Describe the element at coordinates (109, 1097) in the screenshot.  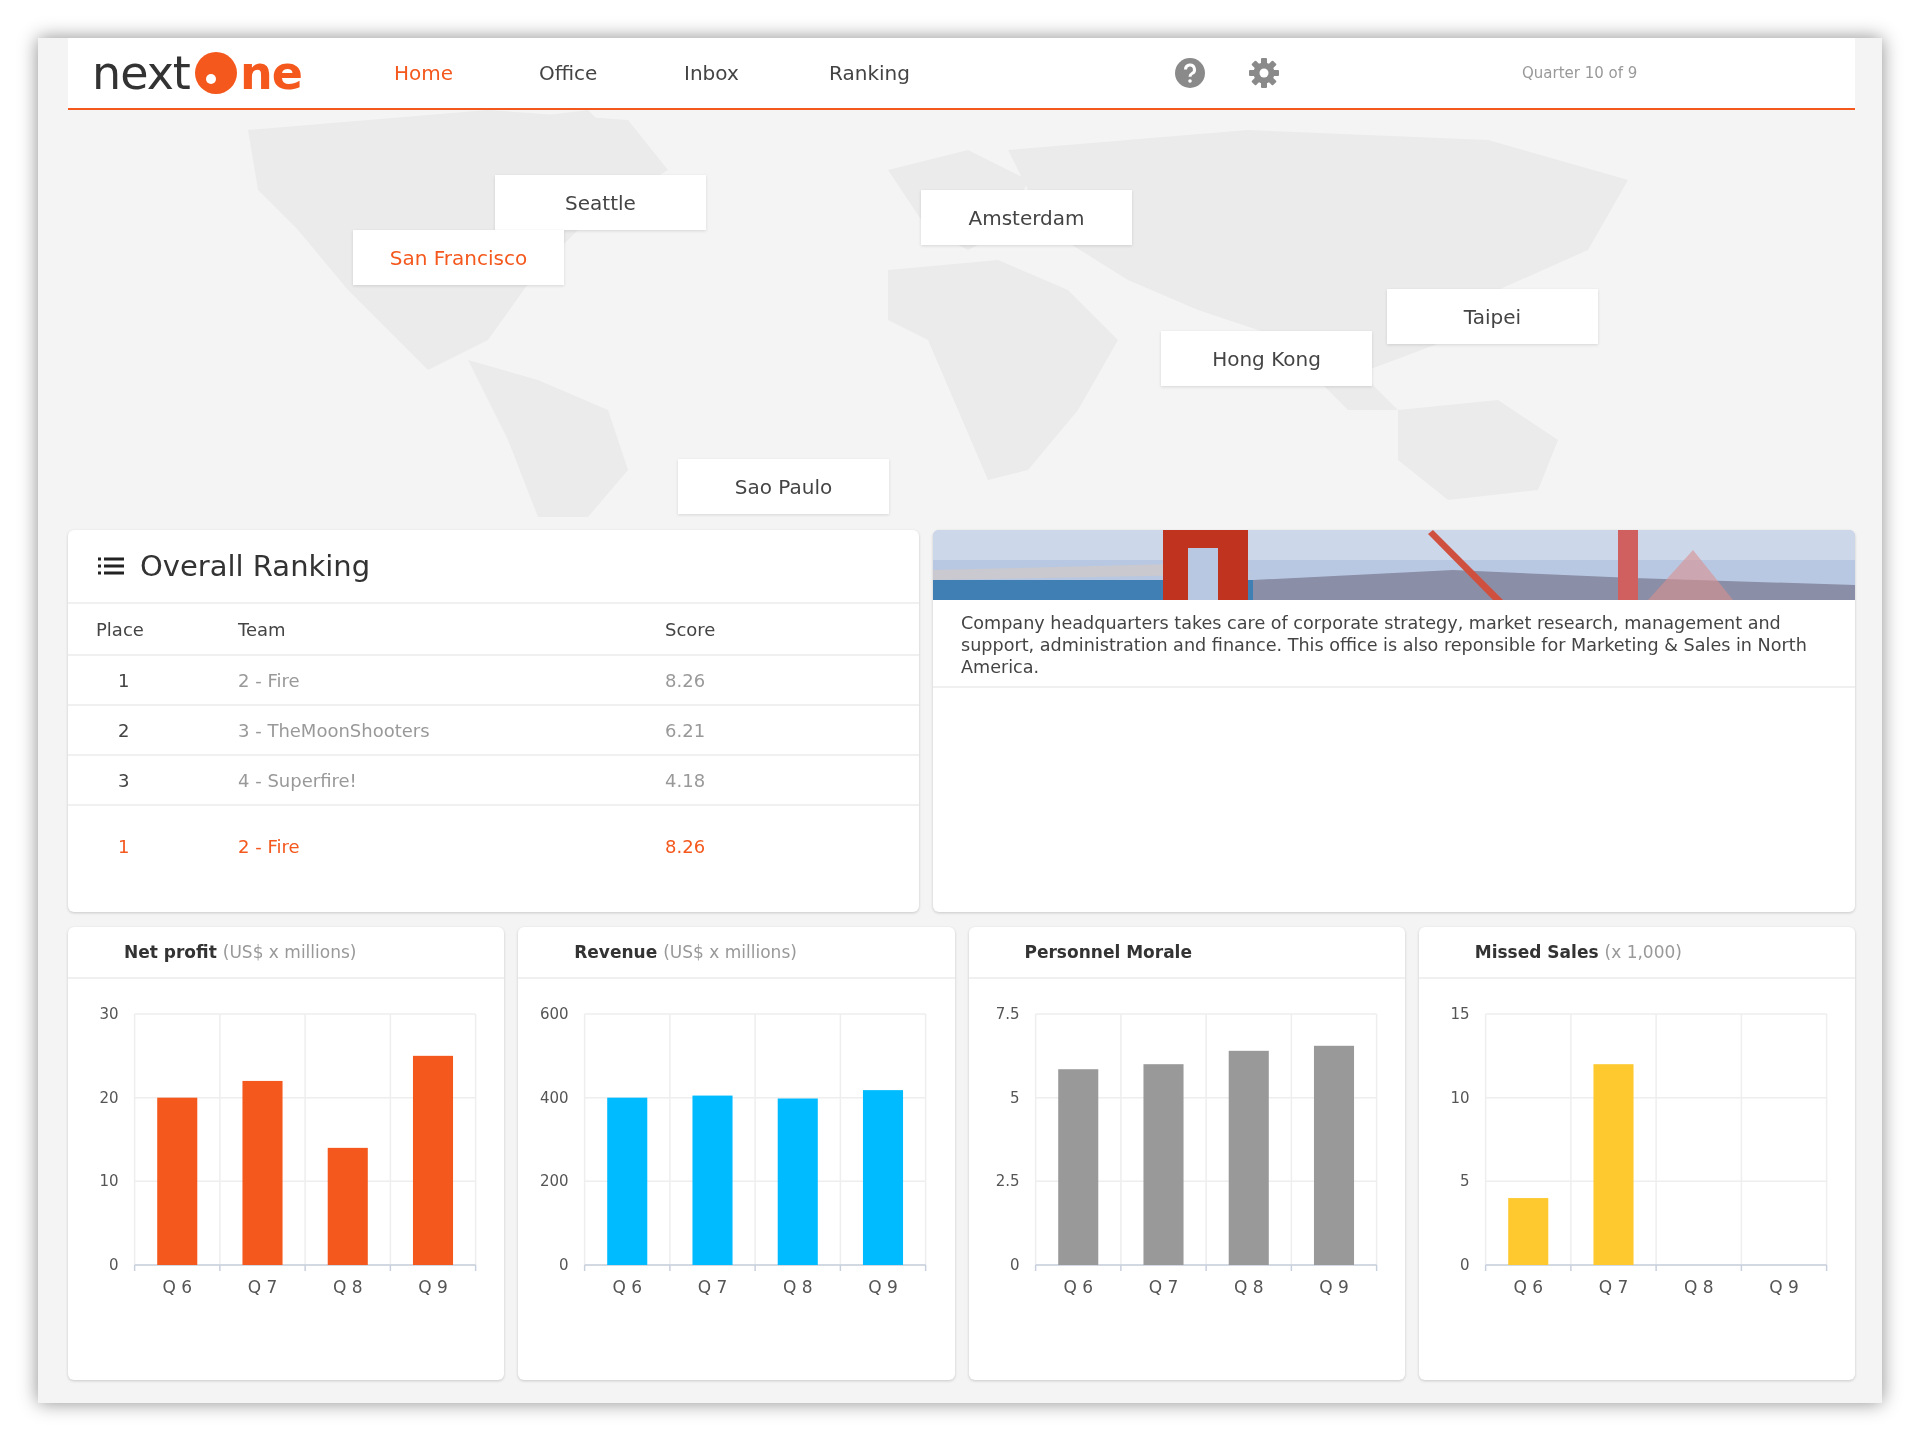
I see `axis-tick-label: 20` at that location.